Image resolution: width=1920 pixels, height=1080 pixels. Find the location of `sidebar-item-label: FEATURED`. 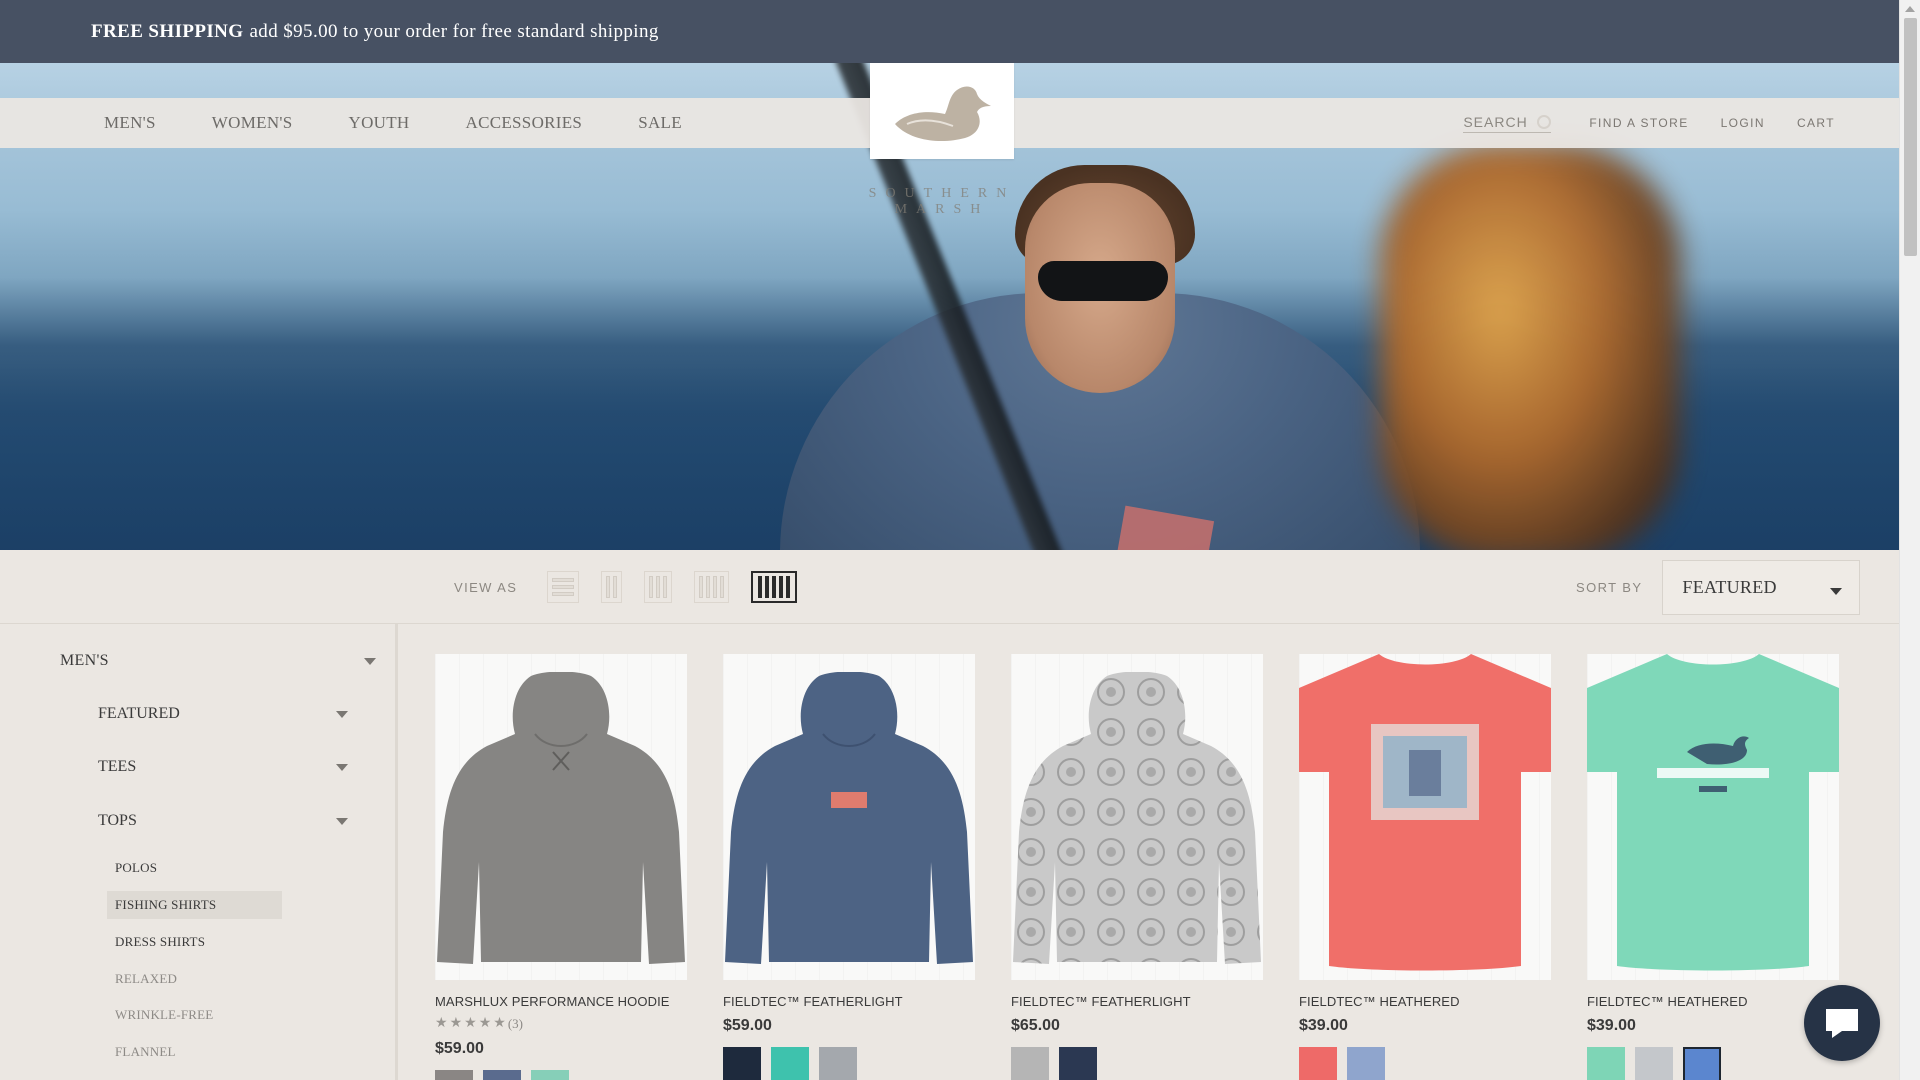

sidebar-item-label: FEATURED is located at coordinates (139, 713).